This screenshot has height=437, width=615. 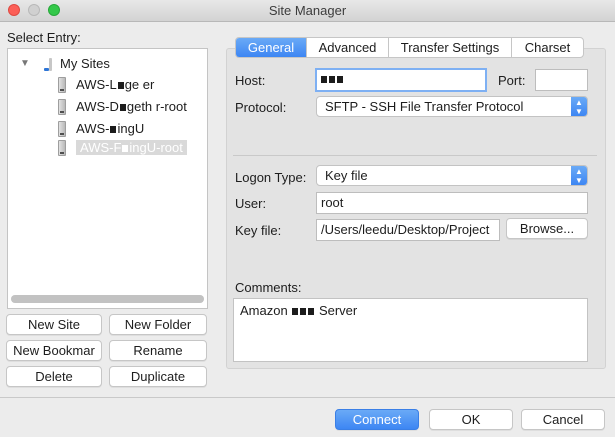 What do you see at coordinates (44, 37) in the screenshot?
I see `select-entry-label: Select Entry:` at bounding box center [44, 37].